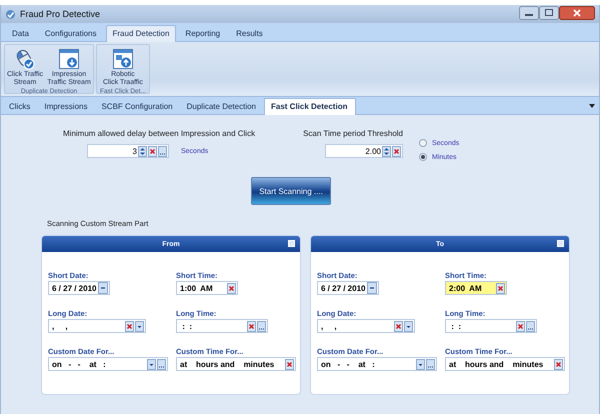 This screenshot has width=600, height=414. What do you see at coordinates (207, 288) in the screenshot?
I see `input-field: 1:00 AM` at bounding box center [207, 288].